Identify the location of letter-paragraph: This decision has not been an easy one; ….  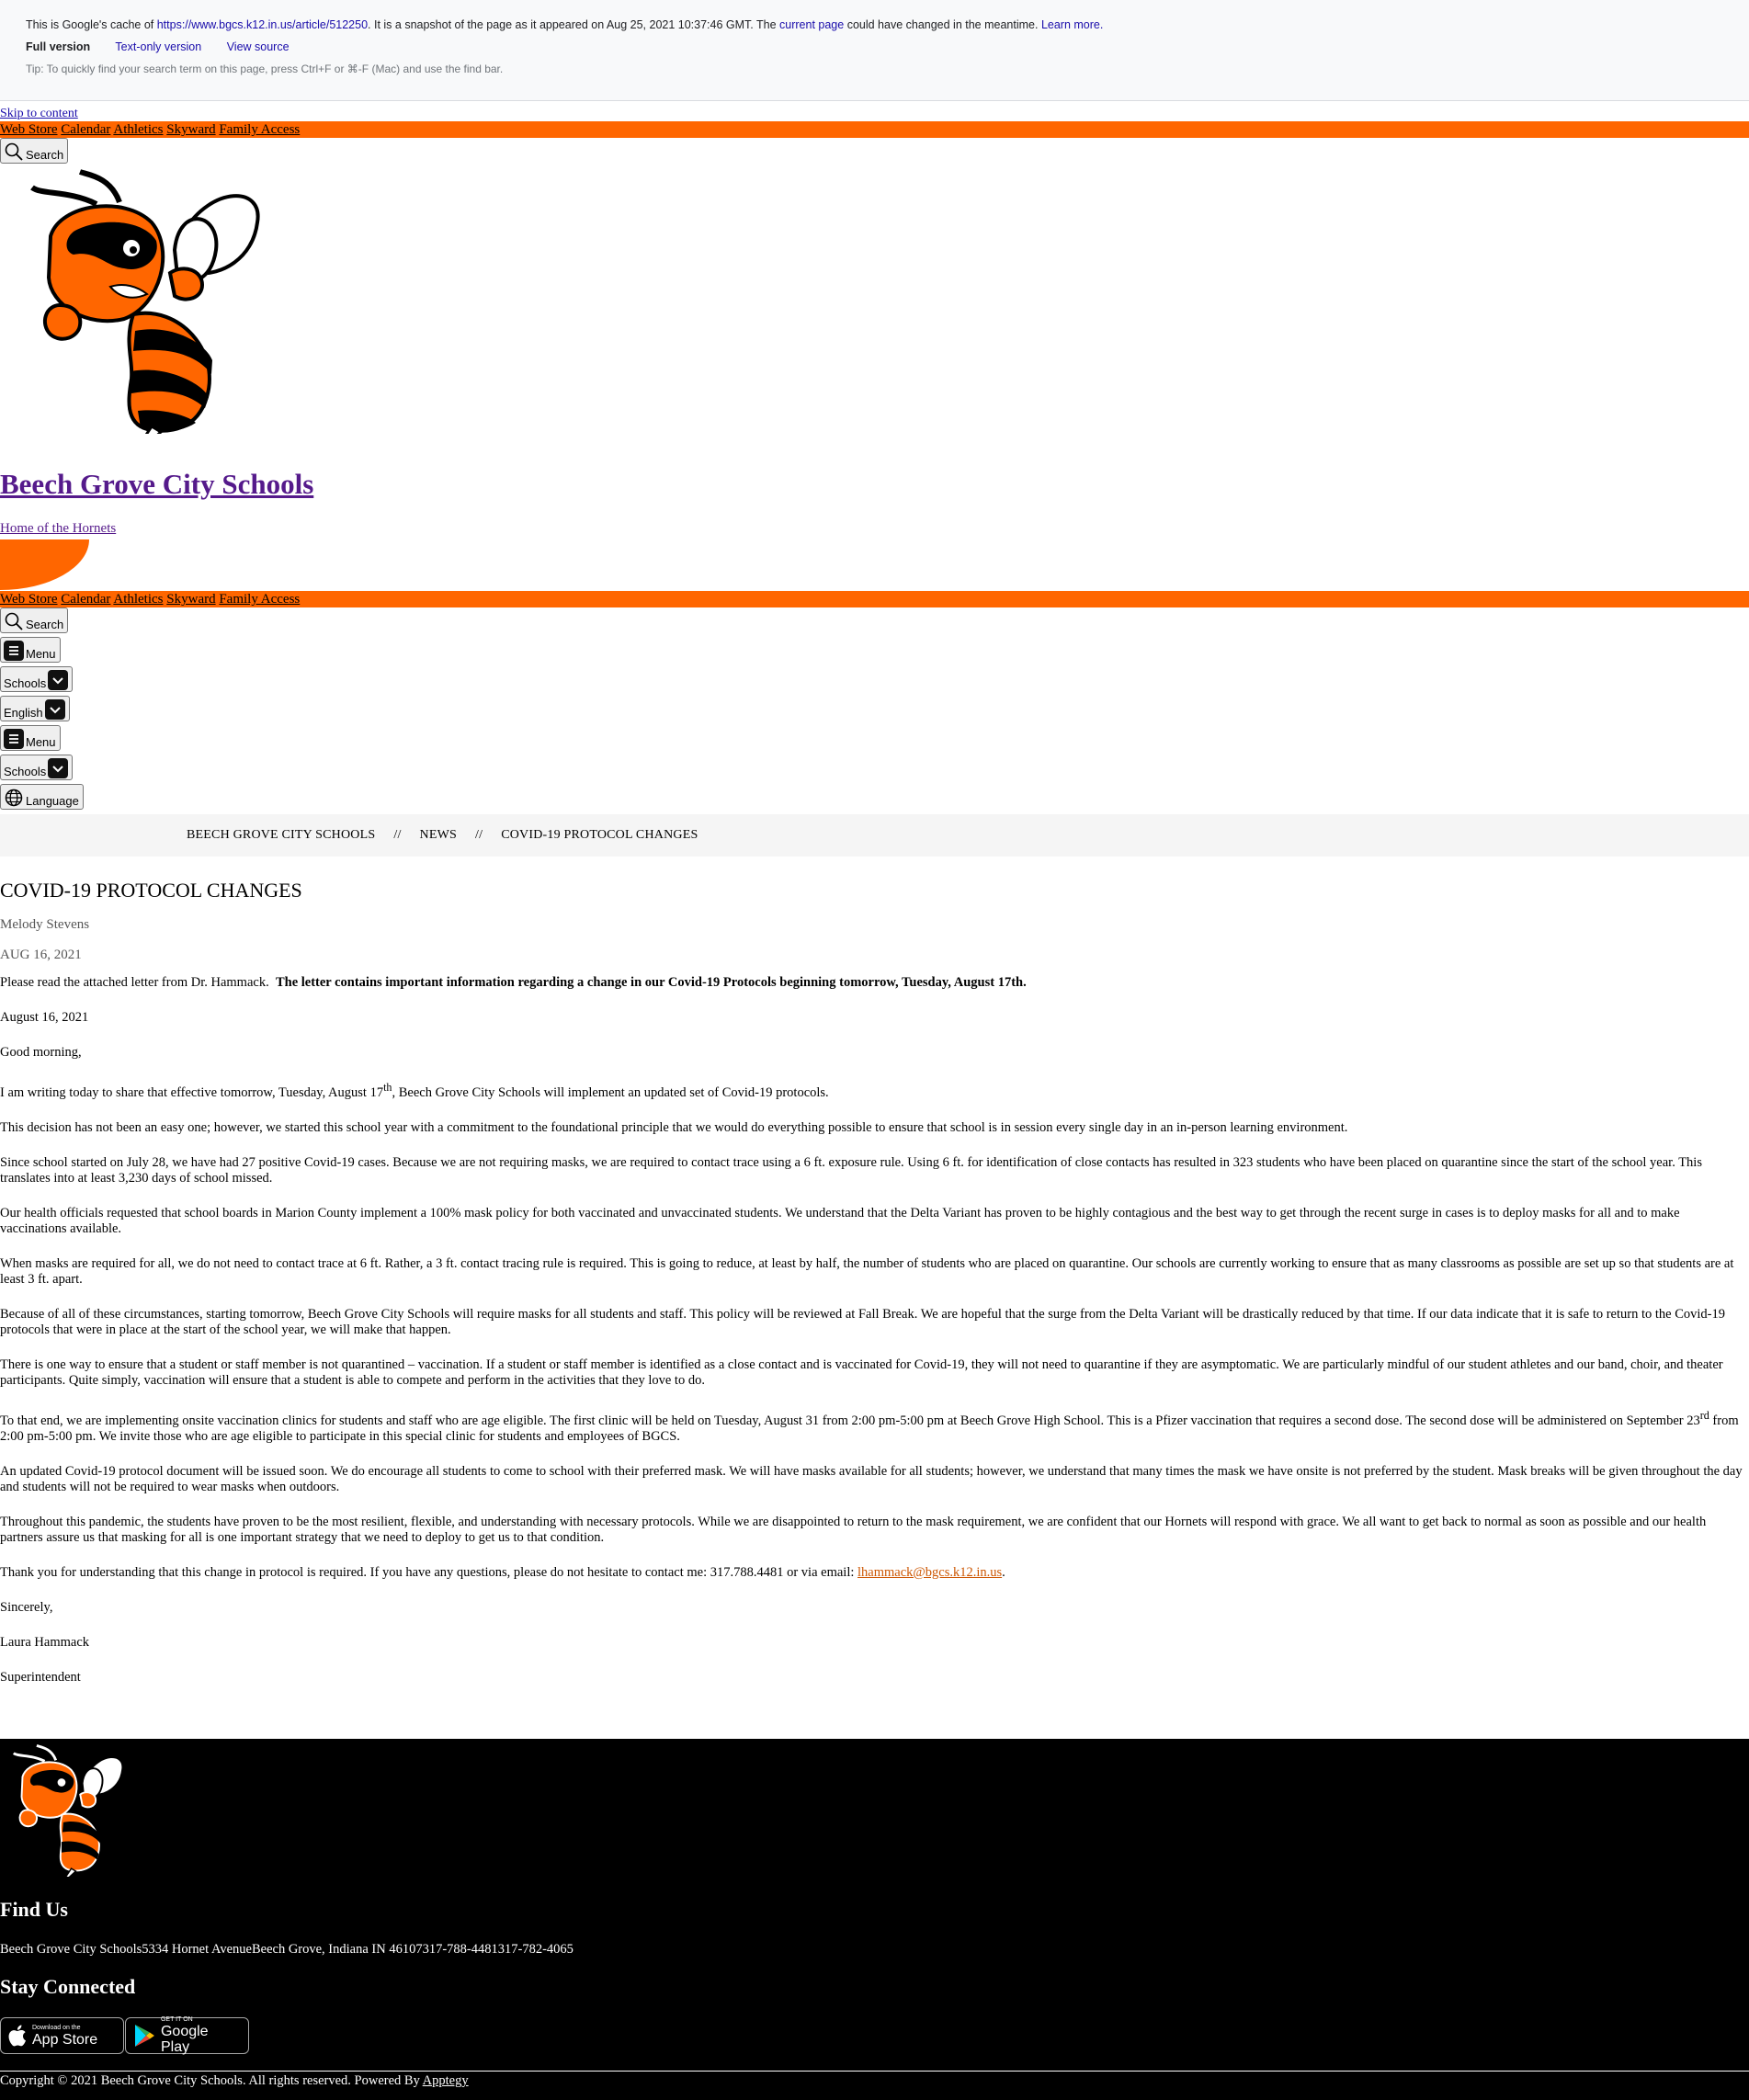
(674, 1127).